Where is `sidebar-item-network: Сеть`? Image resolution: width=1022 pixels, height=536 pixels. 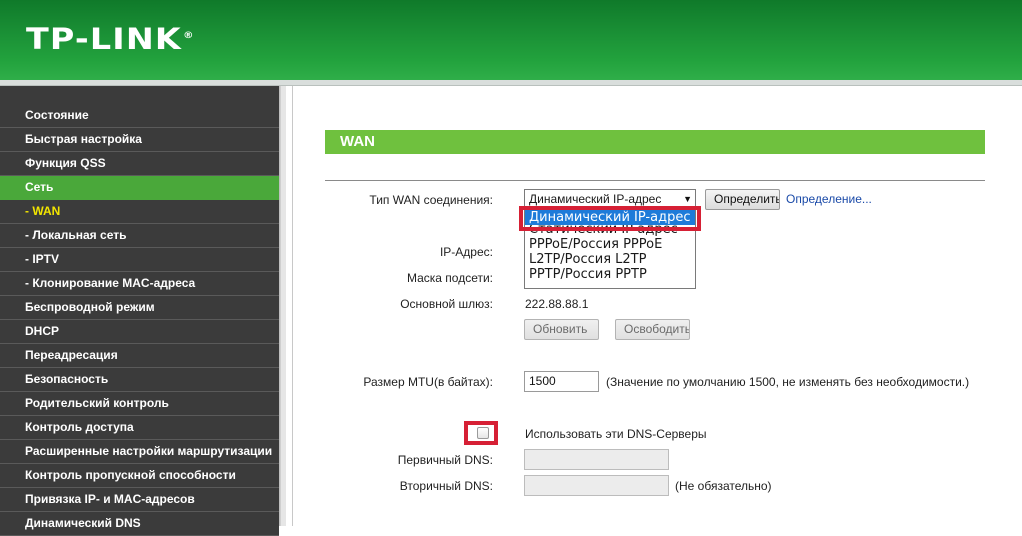
sidebar-item-network: Сеть is located at coordinates (139, 188).